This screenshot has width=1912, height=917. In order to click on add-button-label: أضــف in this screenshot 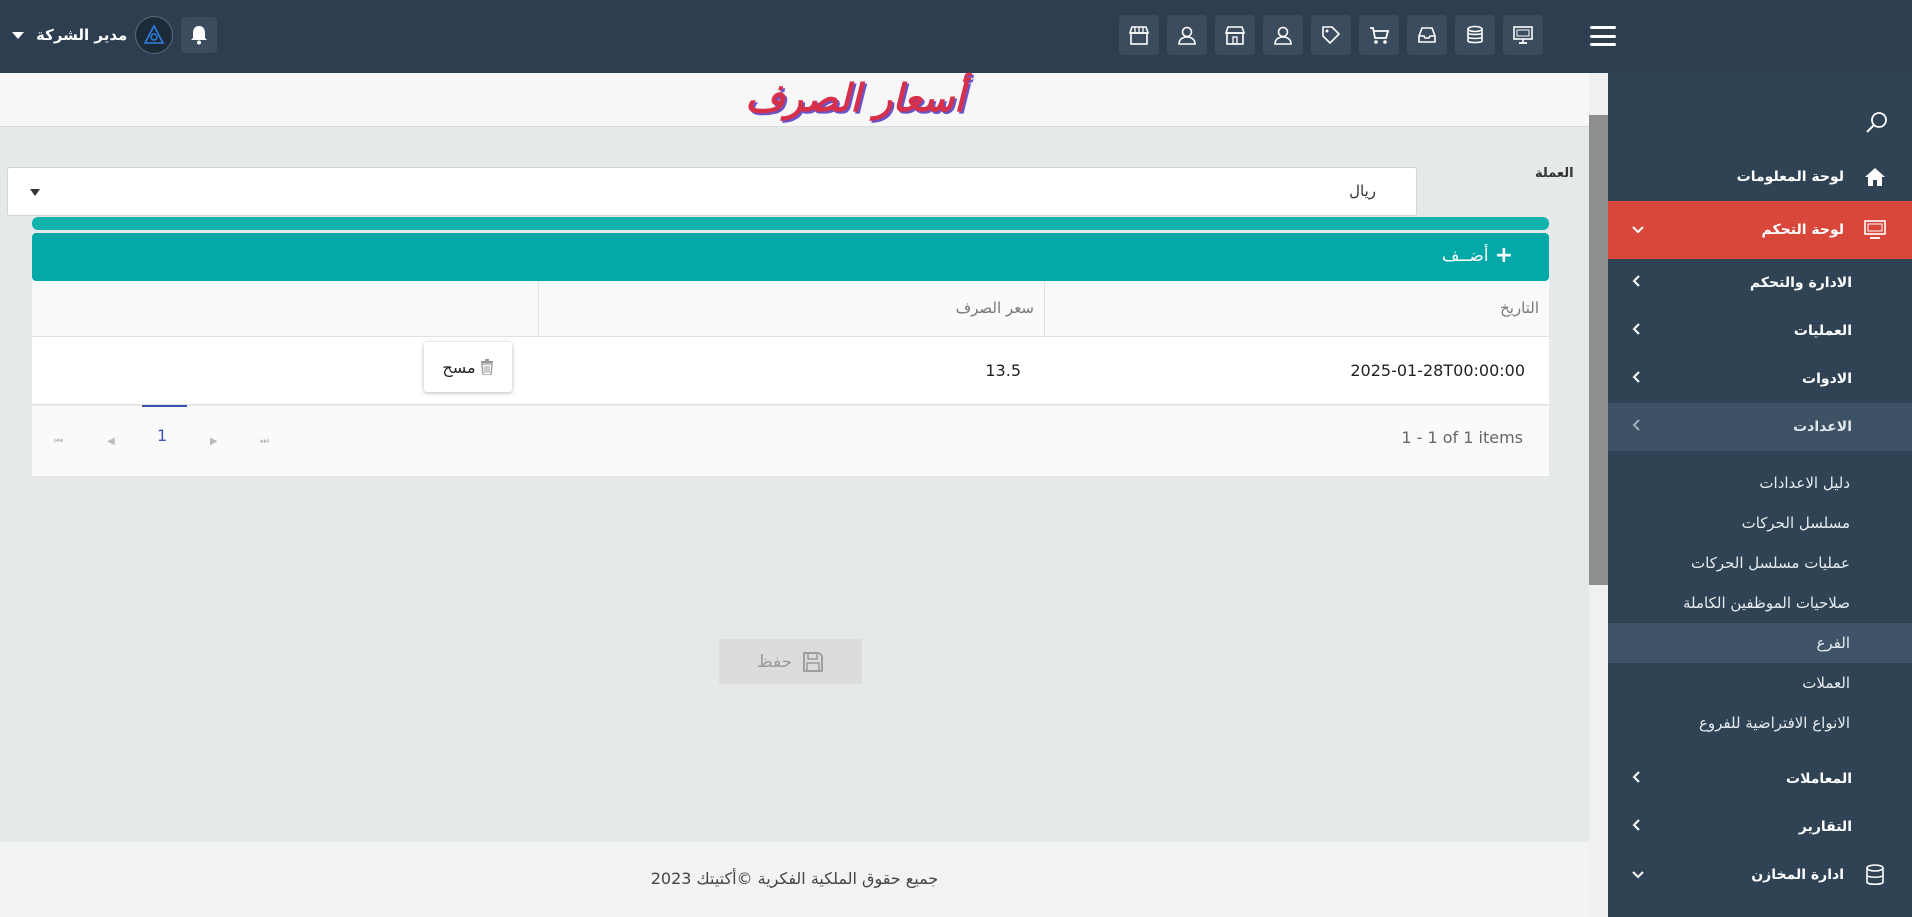, I will do `click(1465, 256)`.